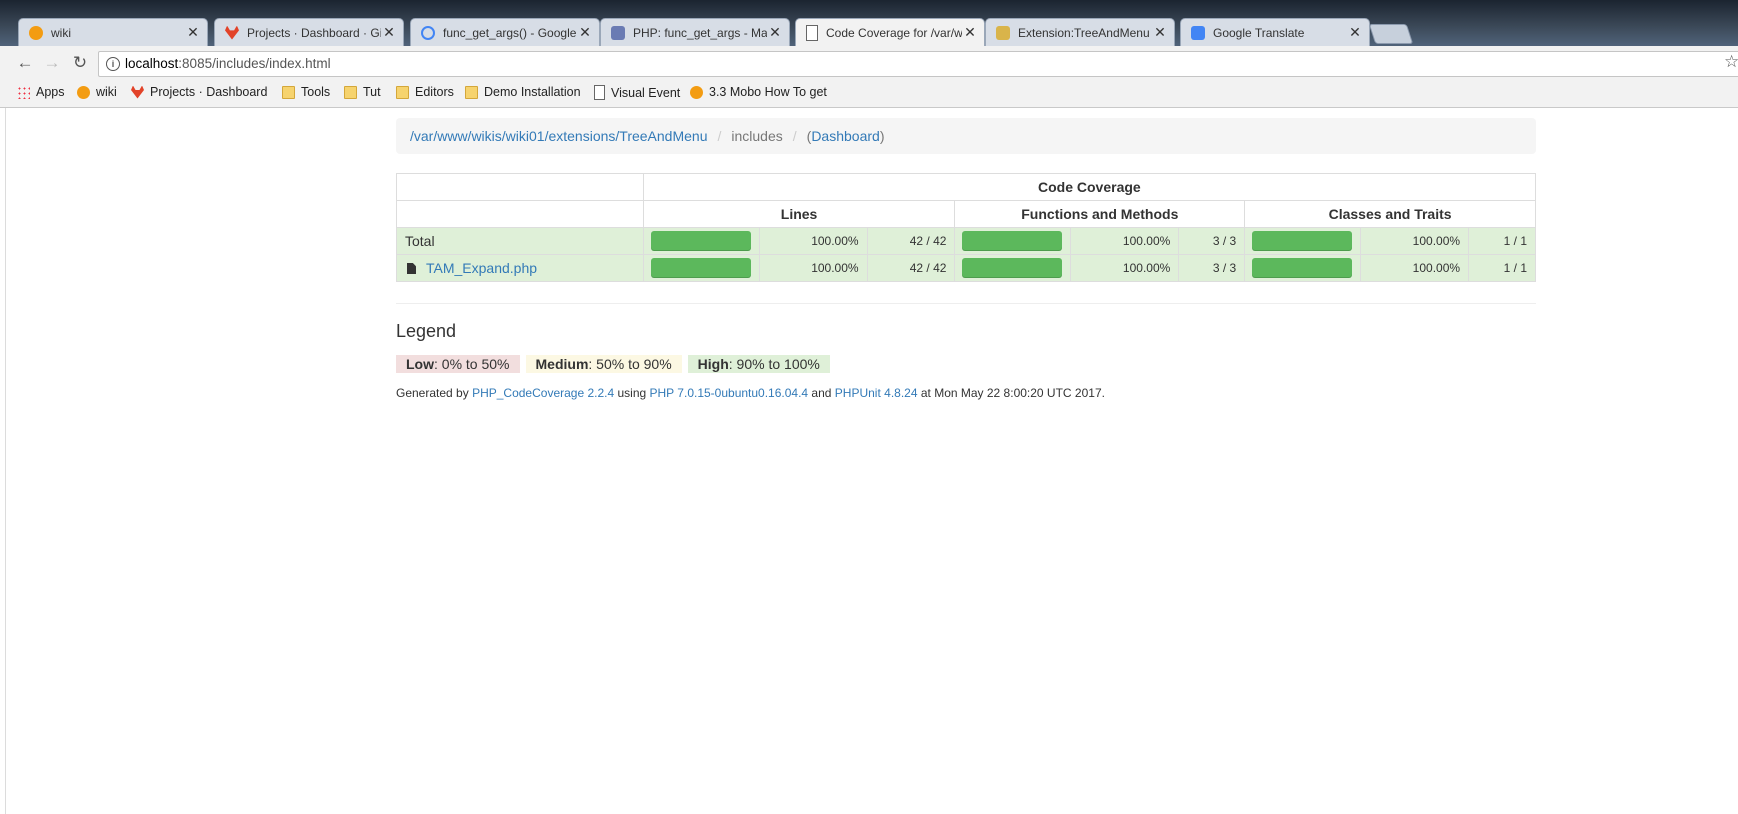  I want to click on divider, so click(966, 303).